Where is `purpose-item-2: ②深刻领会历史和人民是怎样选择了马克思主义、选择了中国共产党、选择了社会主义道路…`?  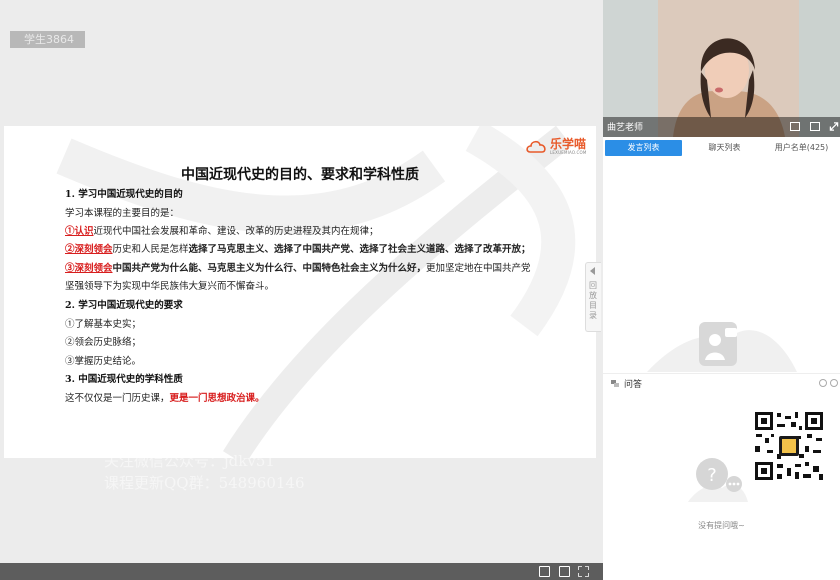
purpose-item-2: ②深刻领会历史和人民是怎样选择了马克思主义、选择了中国共产党、选择了社会主义道路… is located at coordinates (298, 248).